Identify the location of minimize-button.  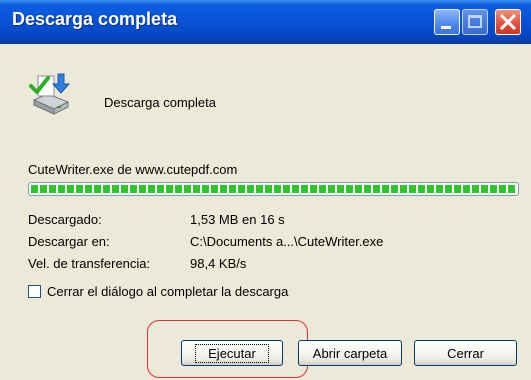
(447, 22).